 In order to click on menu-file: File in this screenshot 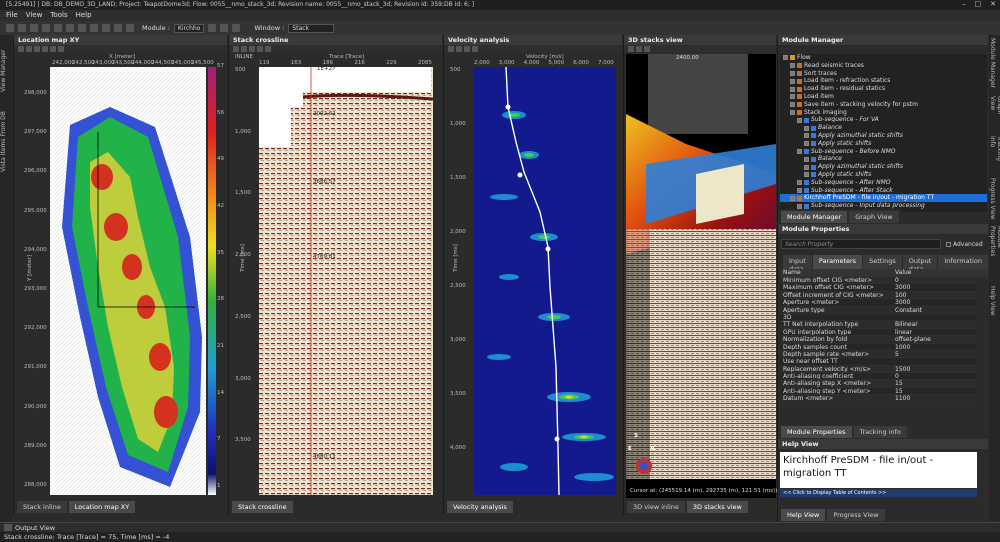, I will do `click(12, 15)`.